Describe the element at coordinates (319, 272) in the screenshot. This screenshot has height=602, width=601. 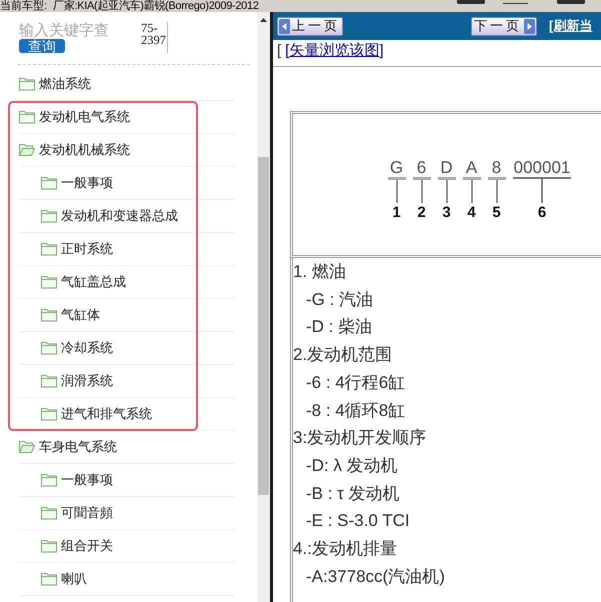
I see `section-heading: 1. 燃油` at that location.